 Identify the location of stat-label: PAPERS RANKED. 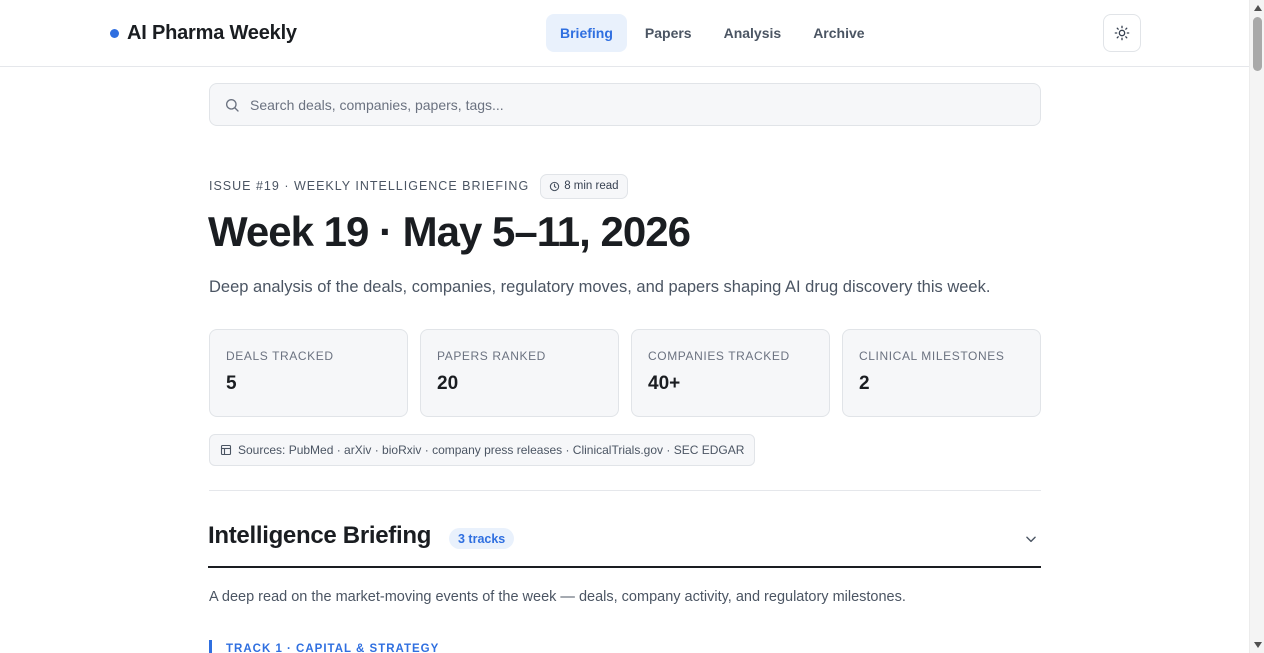
(491, 356).